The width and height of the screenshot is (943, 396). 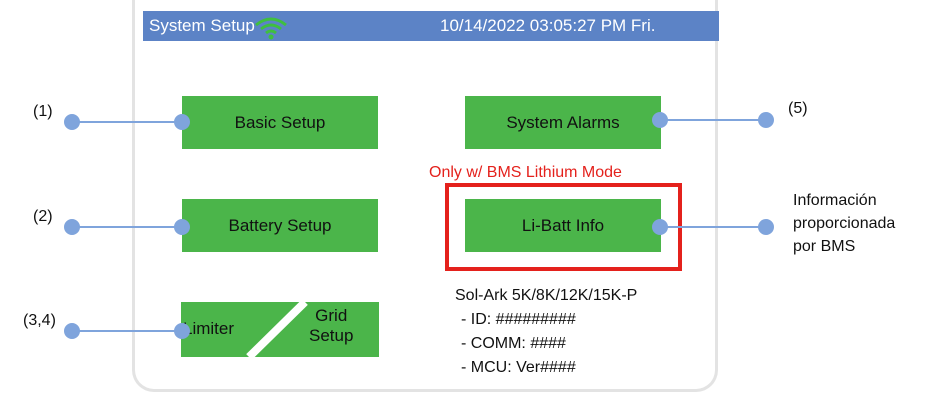 What do you see at coordinates (331, 335) in the screenshot?
I see `grid-setup-line2: Setup` at bounding box center [331, 335].